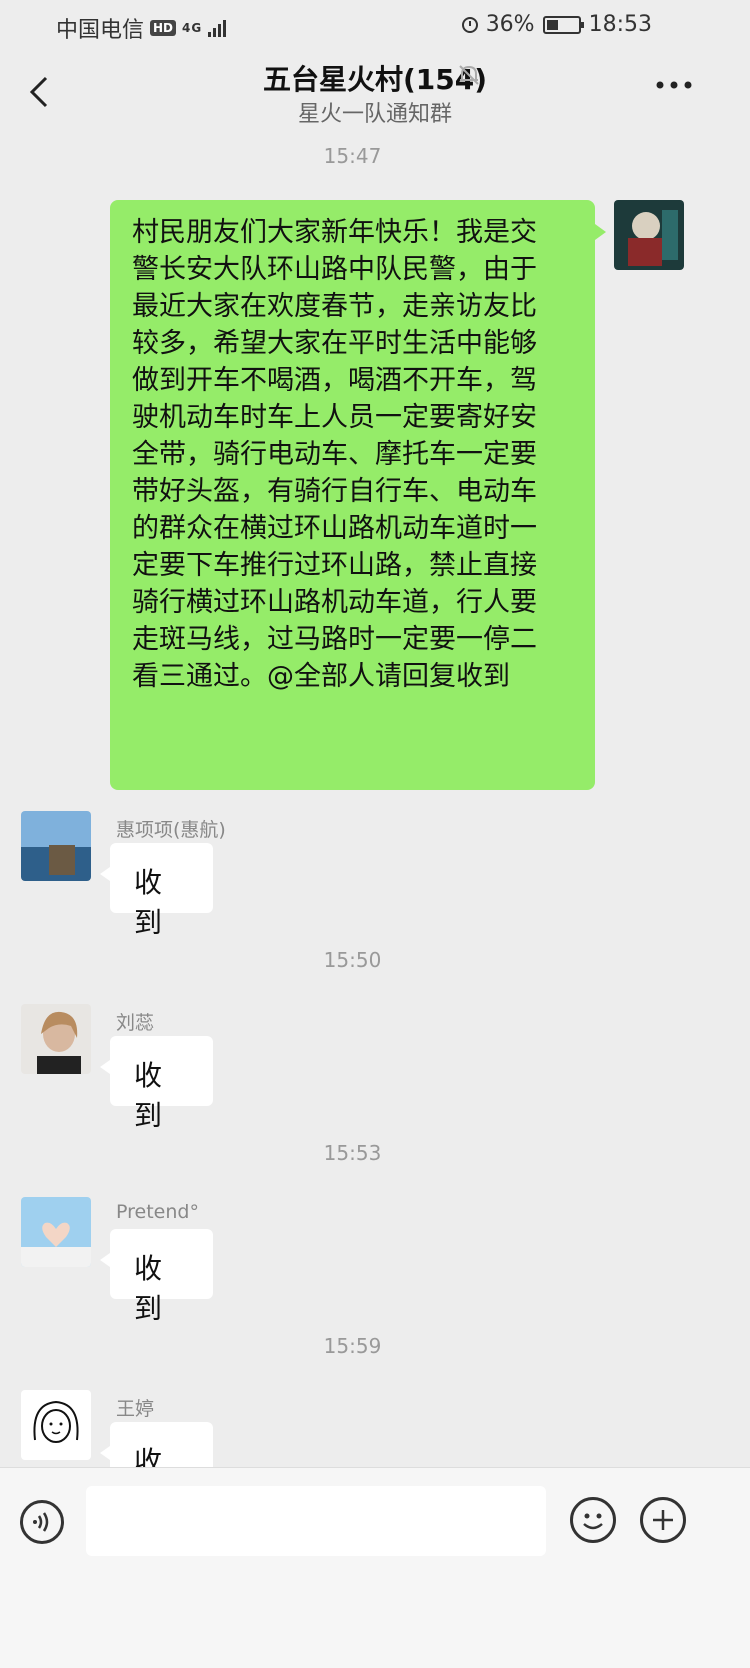 The image size is (750, 1668). I want to click on input-bar, so click(375, 1567).